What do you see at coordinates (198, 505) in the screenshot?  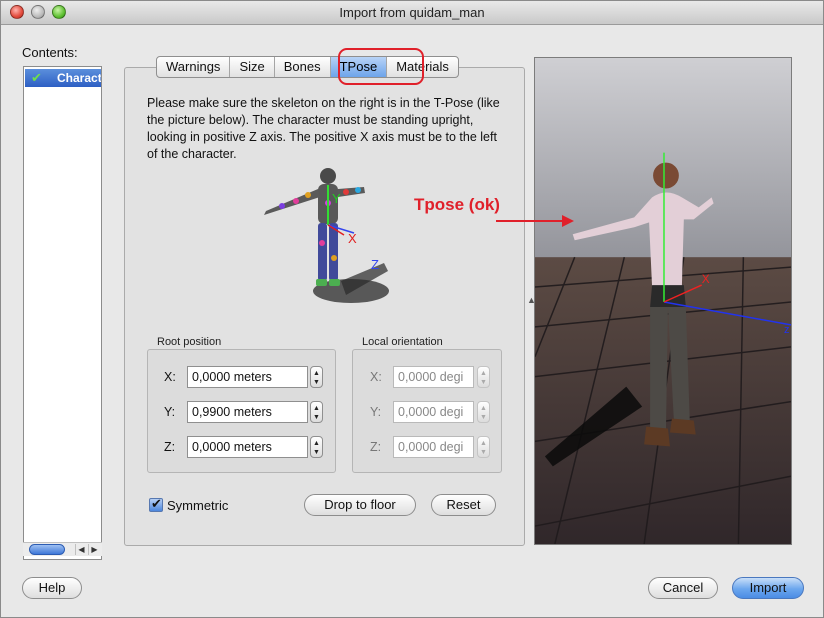 I see `symmetric-label: Symmetric` at bounding box center [198, 505].